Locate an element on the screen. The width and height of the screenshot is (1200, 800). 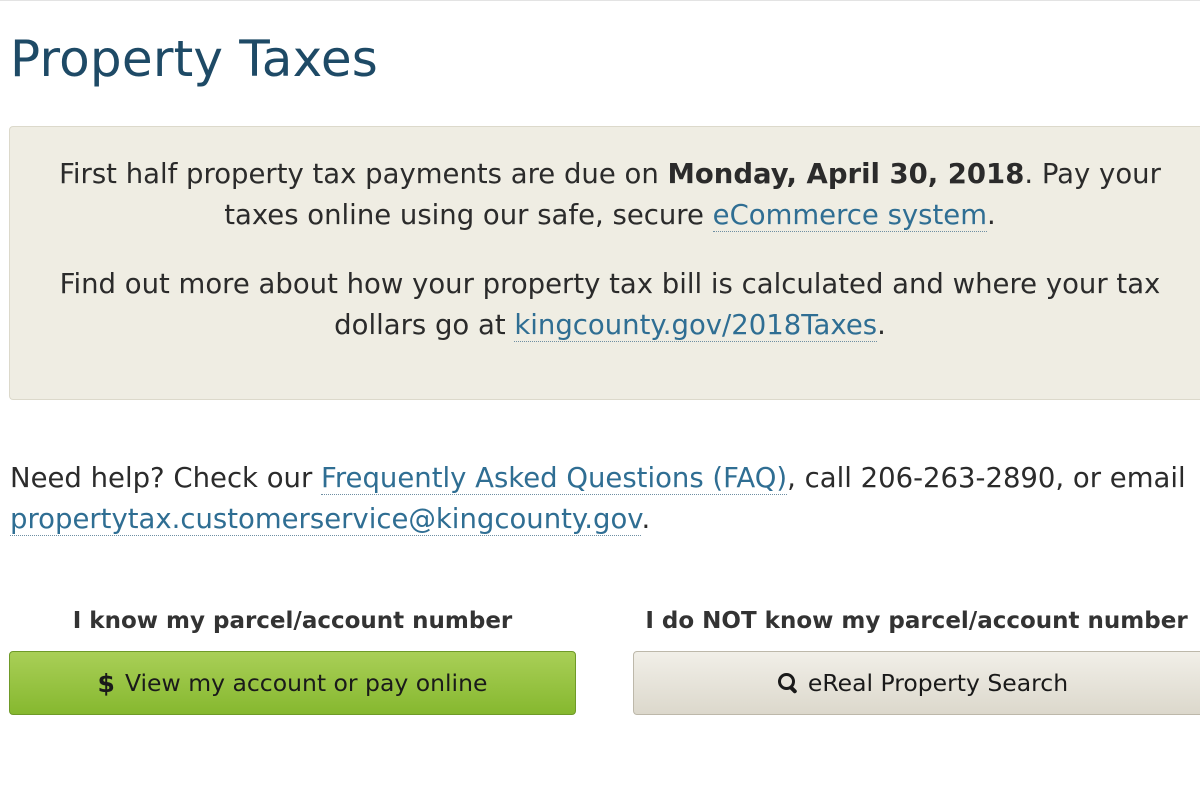
ereal-property-search-button: eReal Property Search is located at coordinates (916, 683).